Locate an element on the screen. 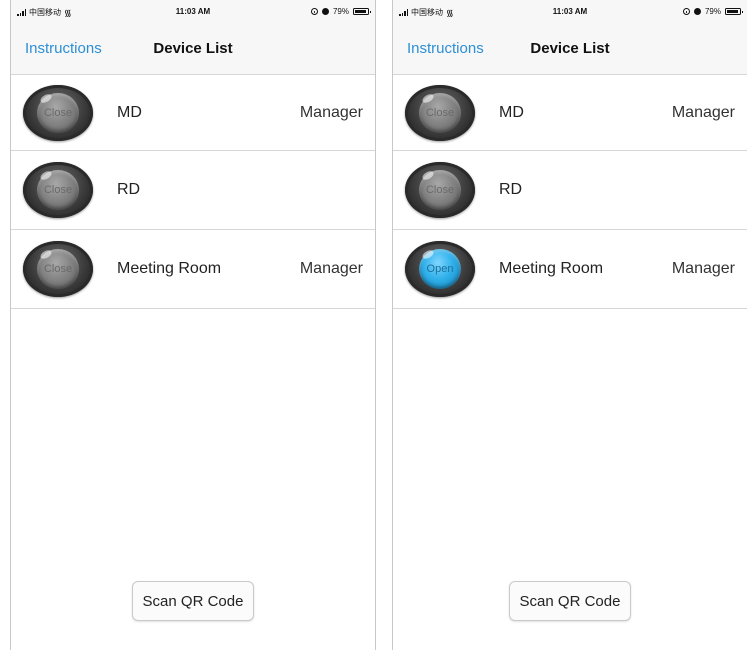 This screenshot has height=650, width=747. lamp-toggle-button: Open is located at coordinates (440, 269).